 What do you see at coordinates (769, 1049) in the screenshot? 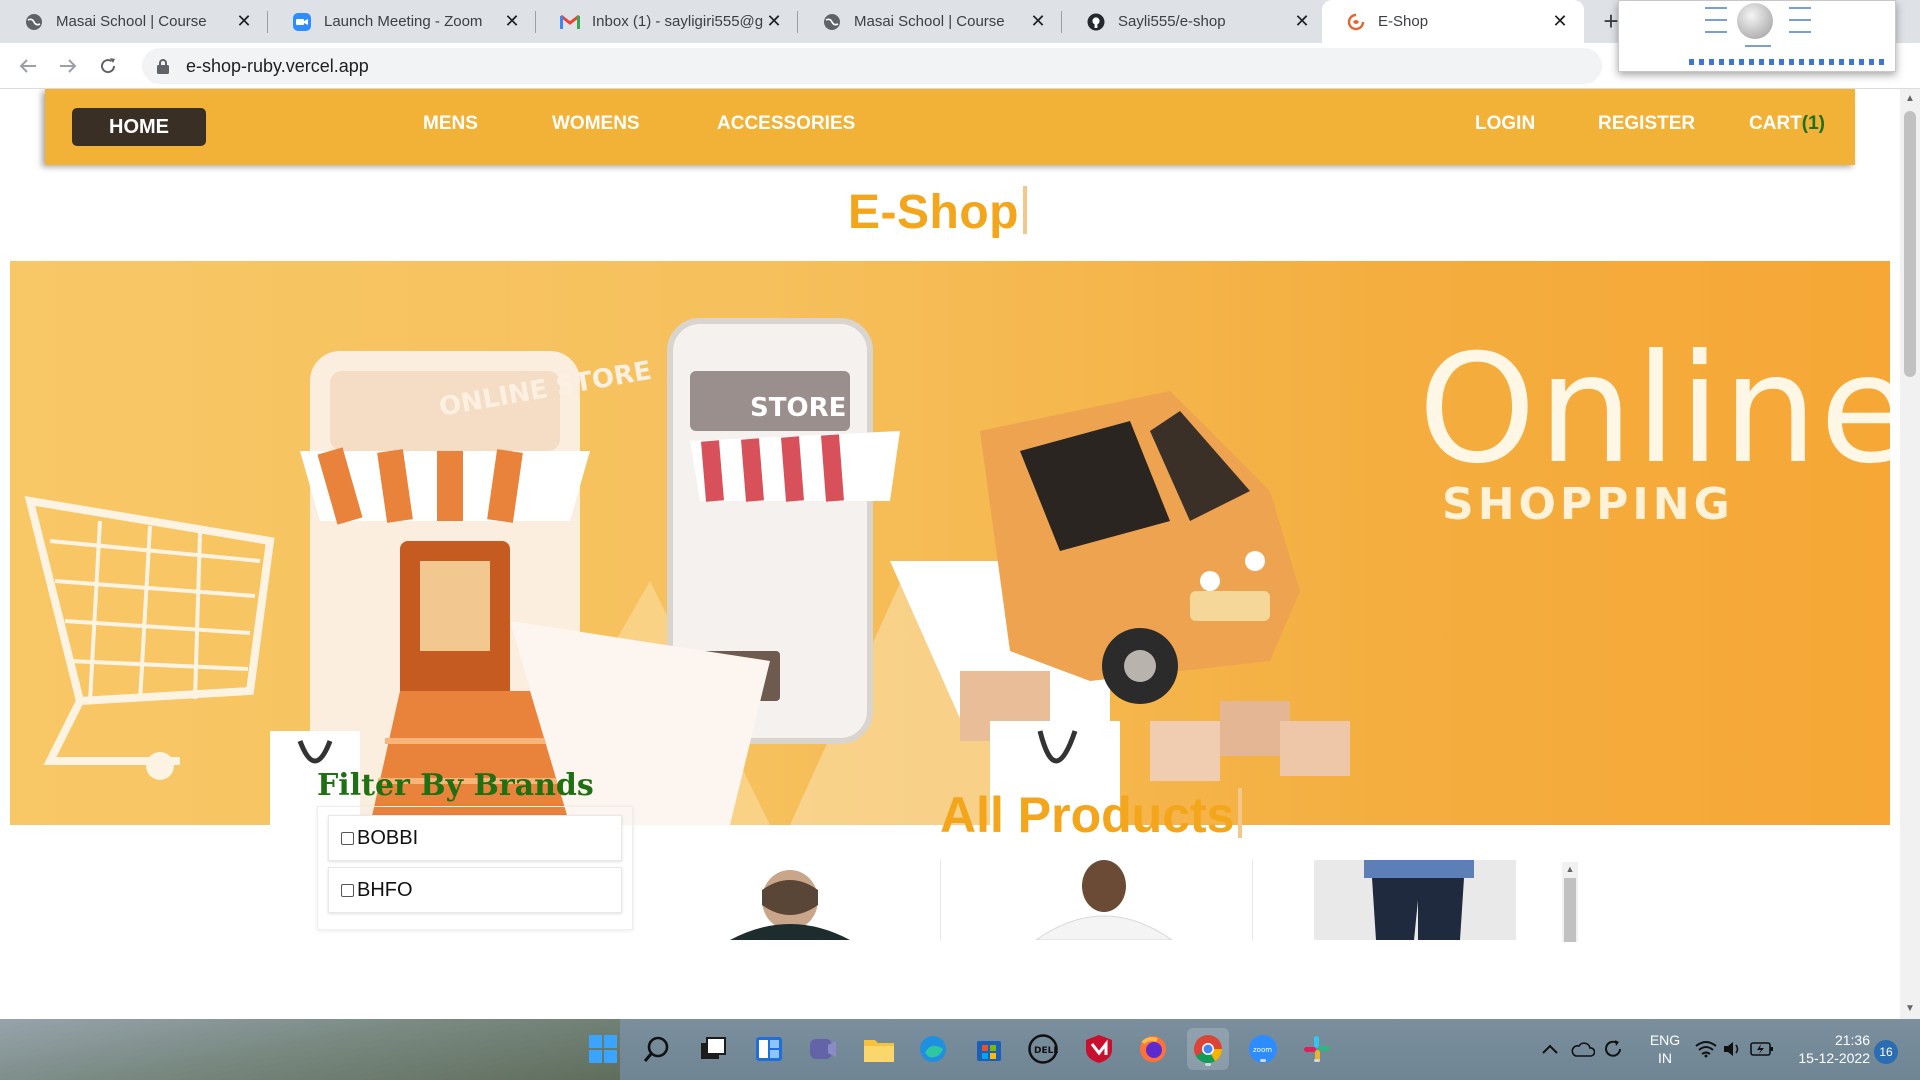
I see `widgets-icon` at bounding box center [769, 1049].